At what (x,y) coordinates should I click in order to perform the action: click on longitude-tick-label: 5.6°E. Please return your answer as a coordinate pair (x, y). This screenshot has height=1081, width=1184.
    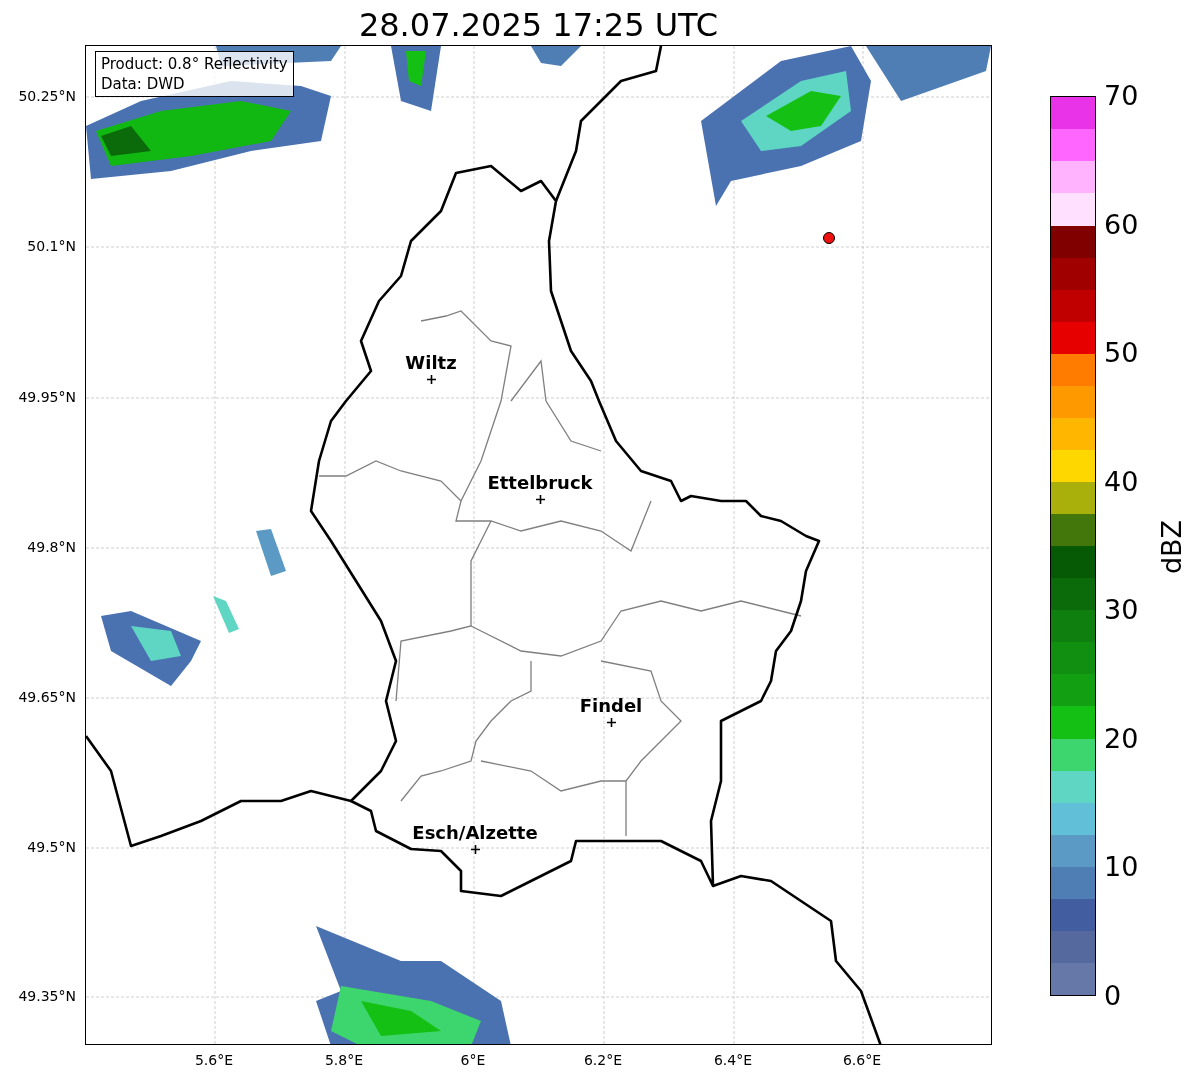
    Looking at the image, I should click on (214, 1060).